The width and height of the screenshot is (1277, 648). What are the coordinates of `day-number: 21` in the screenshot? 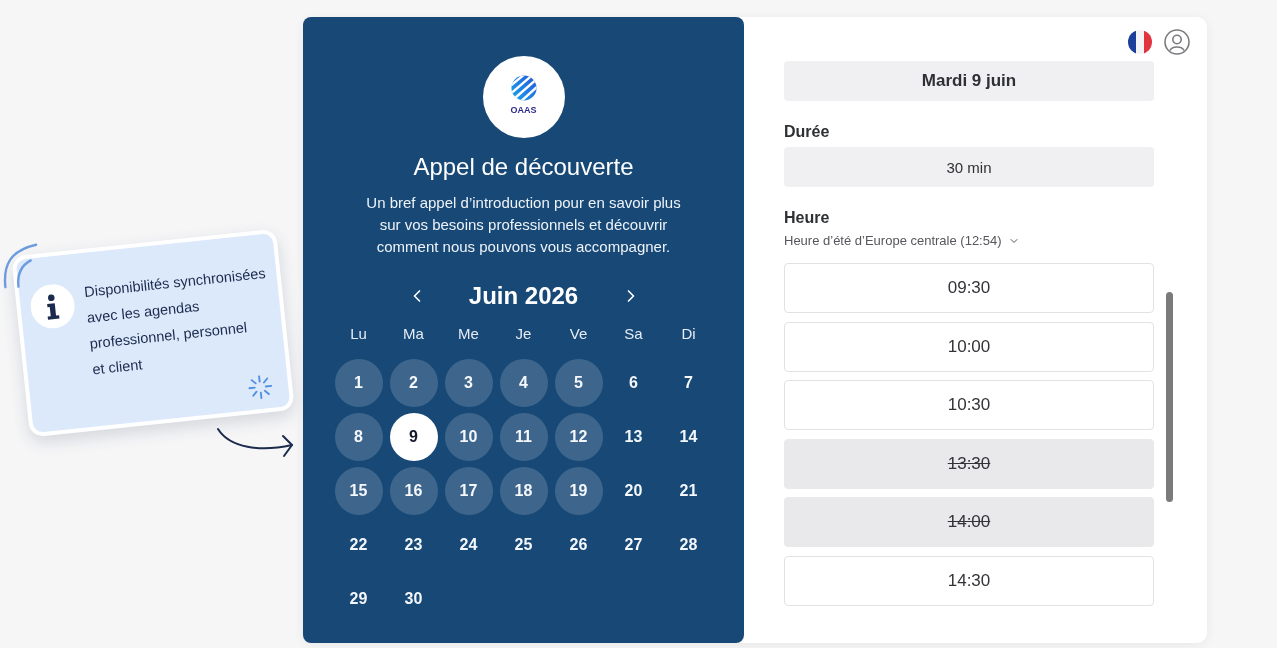 It's located at (688, 491).